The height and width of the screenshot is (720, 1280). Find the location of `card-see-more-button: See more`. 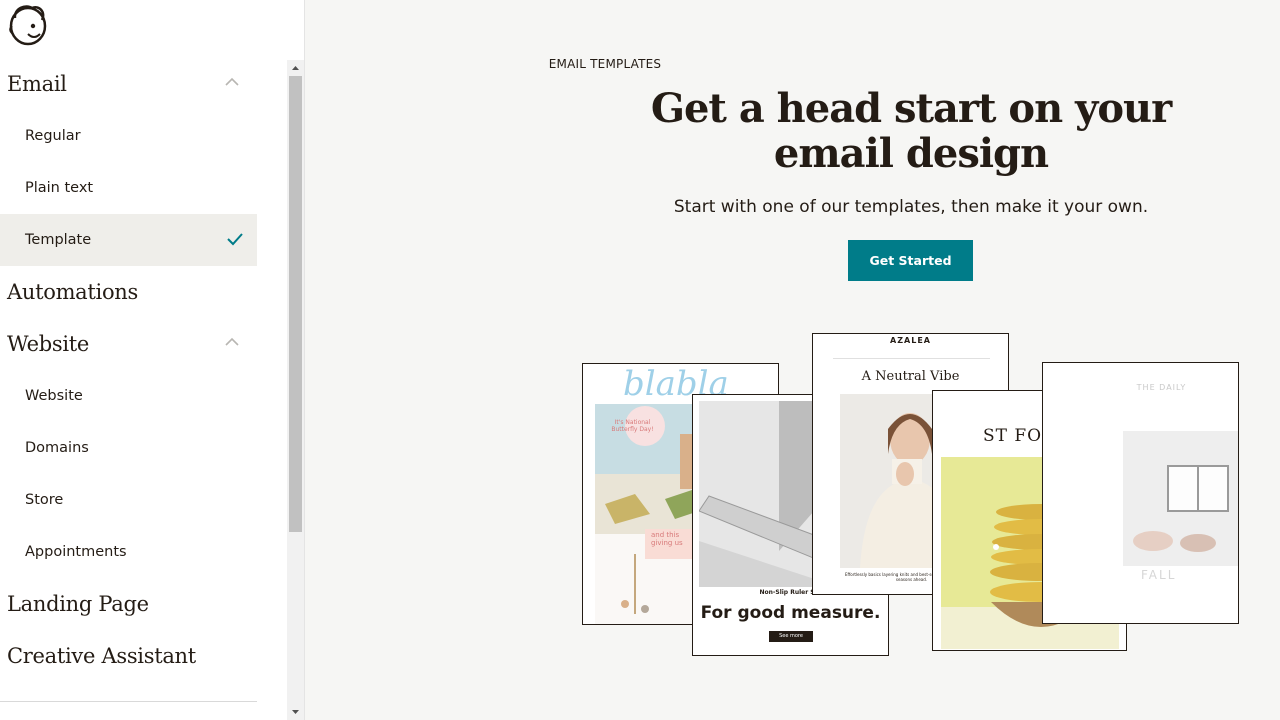

card-see-more-button: See more is located at coordinates (791, 636).